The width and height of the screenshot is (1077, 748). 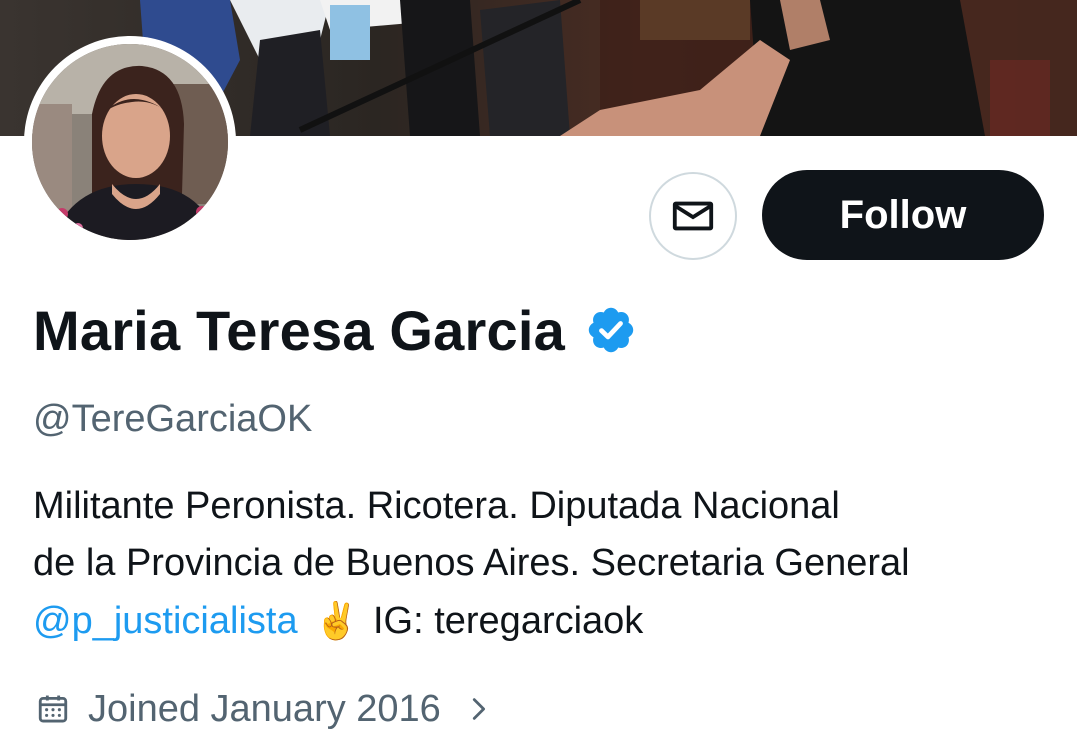 I want to click on profile-display-name: Maria Teresa Garcia, so click(x=299, y=330).